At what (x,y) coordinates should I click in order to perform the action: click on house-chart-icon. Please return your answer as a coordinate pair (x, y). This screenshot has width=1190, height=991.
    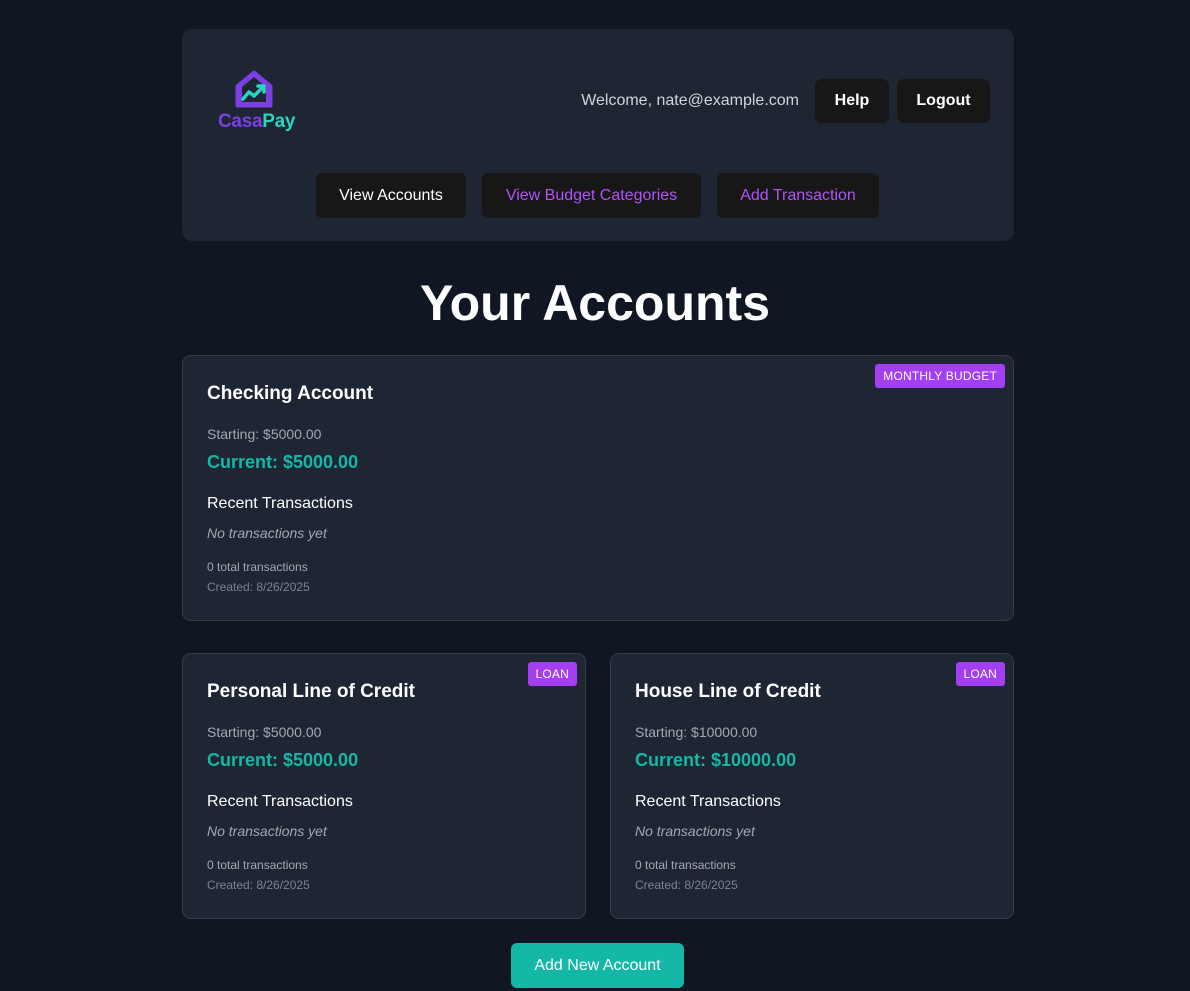
    Looking at the image, I should click on (254, 89).